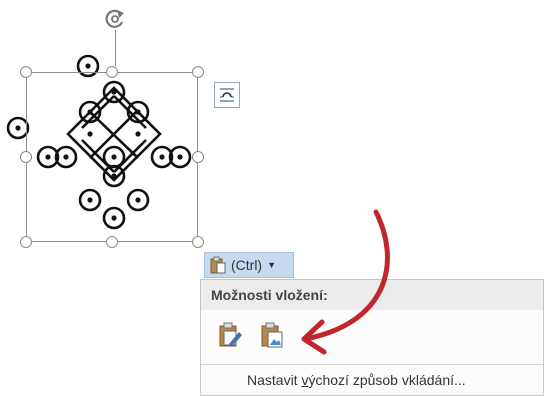 The height and width of the screenshot is (396, 551). I want to click on resize-handle-top-left, so click(26, 72).